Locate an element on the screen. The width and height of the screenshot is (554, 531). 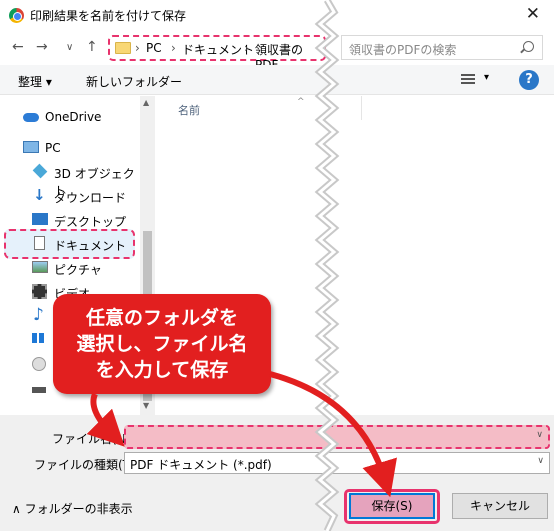
sidebar-item-downloads: ↓ ダウンロード is located at coordinates (70, 196).